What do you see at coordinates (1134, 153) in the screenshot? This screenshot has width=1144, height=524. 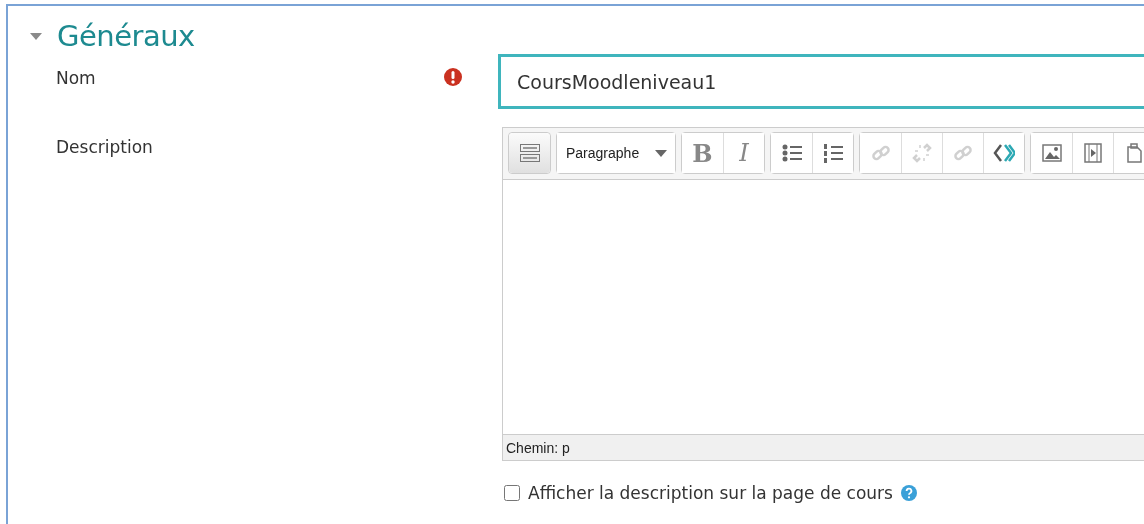 I see `clipboard-icon` at bounding box center [1134, 153].